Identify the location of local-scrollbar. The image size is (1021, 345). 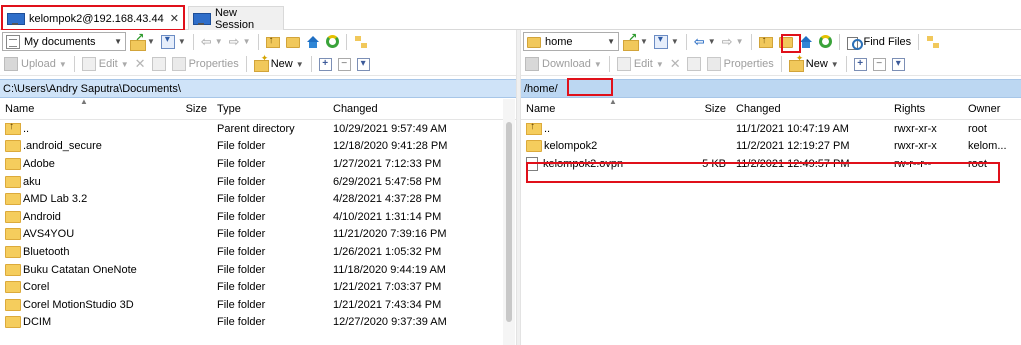
(509, 222).